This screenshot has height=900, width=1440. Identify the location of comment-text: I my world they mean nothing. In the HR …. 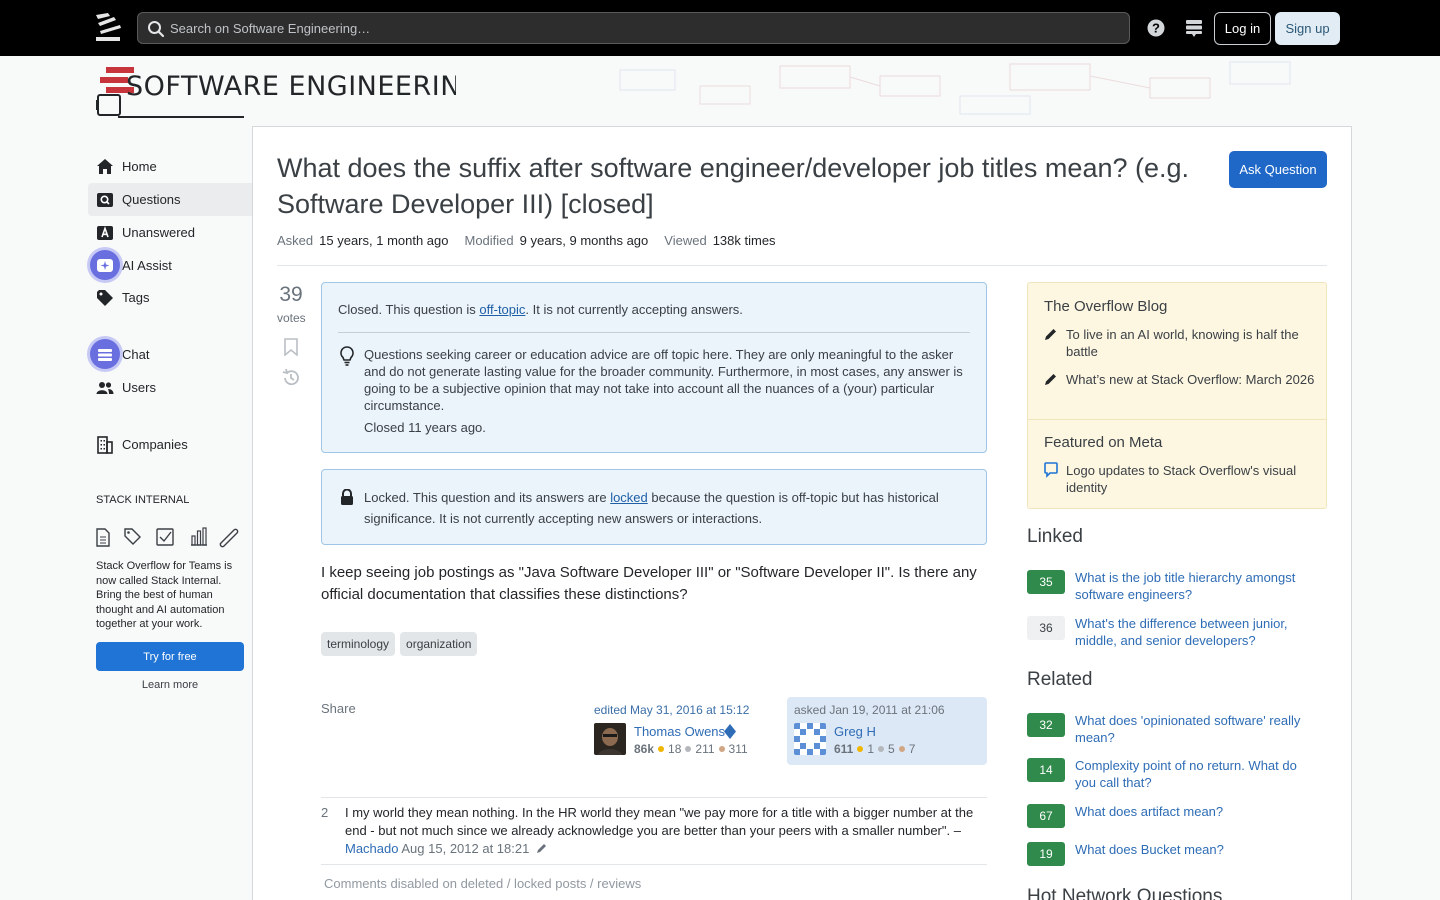
(659, 821).